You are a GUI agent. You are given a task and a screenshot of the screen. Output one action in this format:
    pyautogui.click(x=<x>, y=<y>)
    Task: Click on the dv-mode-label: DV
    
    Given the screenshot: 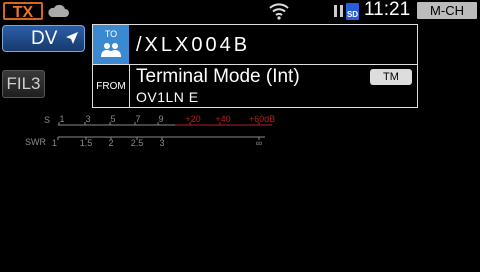 What is the action you would take?
    pyautogui.click(x=44, y=38)
    